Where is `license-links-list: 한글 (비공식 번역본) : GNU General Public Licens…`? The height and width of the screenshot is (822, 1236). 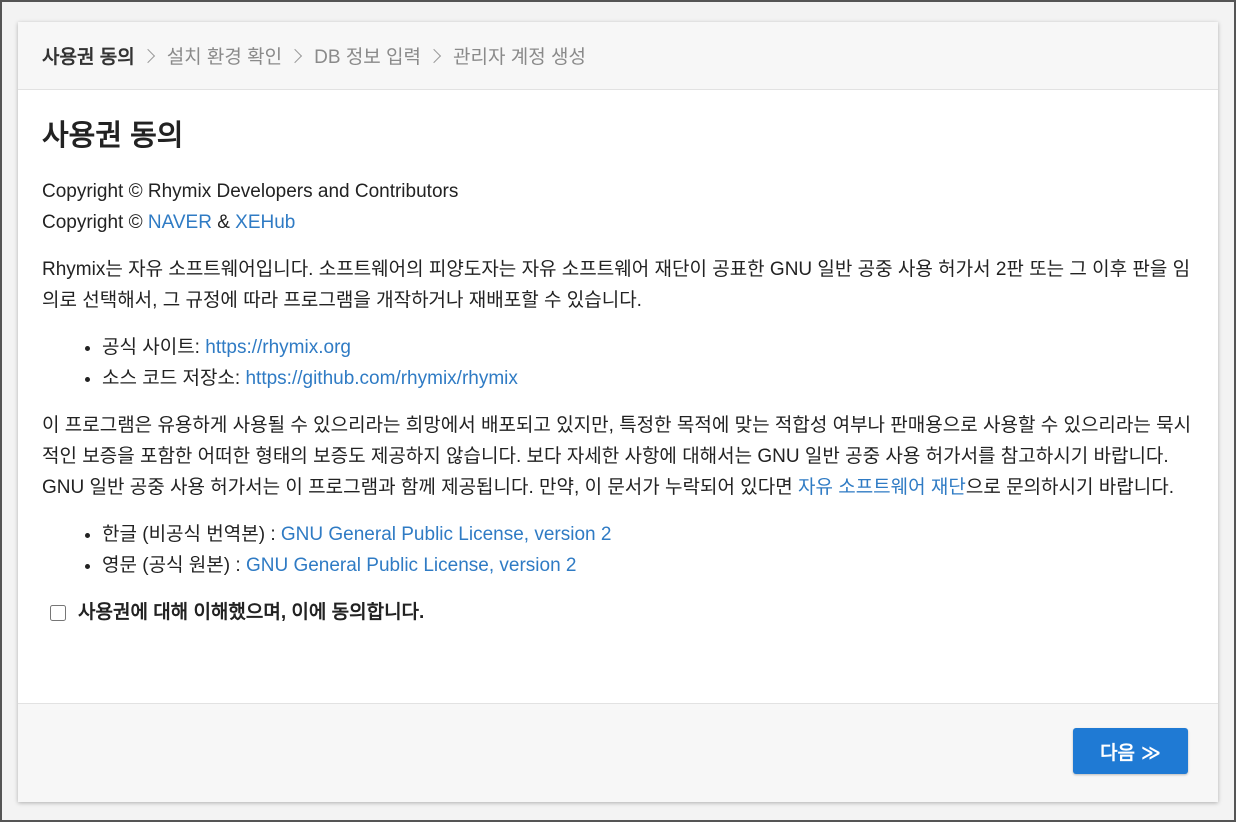 license-links-list: 한글 (비공식 번역본) : GNU General Public Licens… is located at coordinates (618, 550).